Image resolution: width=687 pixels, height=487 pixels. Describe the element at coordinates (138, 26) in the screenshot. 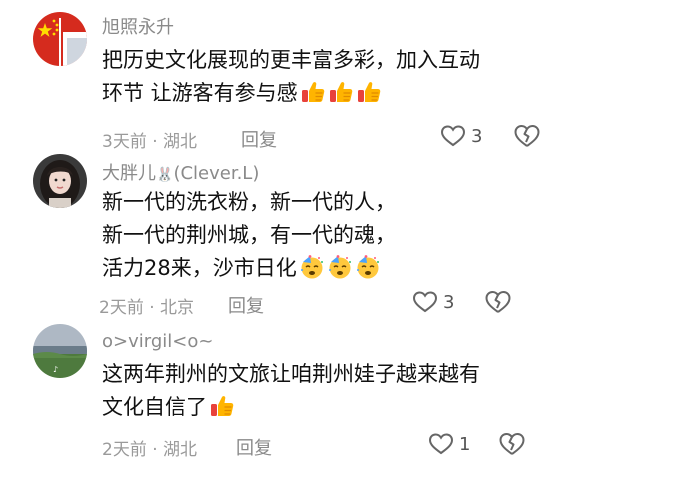

I see `username: 旭照永升` at that location.